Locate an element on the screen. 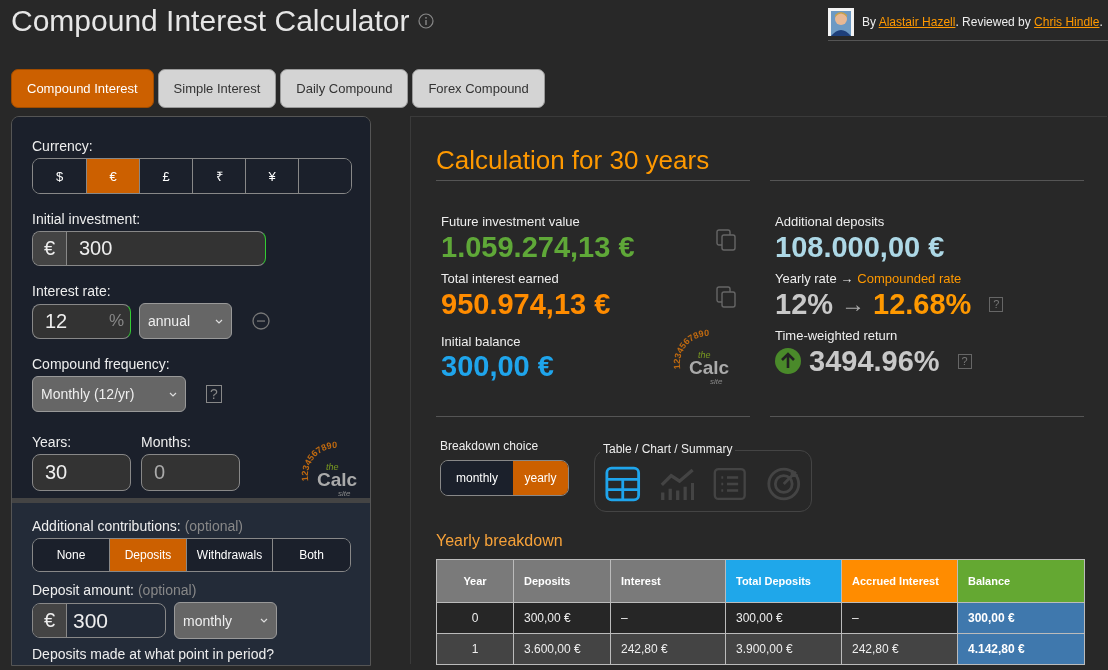 This screenshot has height=670, width=1108. table-view-icon is located at coordinates (623, 484).